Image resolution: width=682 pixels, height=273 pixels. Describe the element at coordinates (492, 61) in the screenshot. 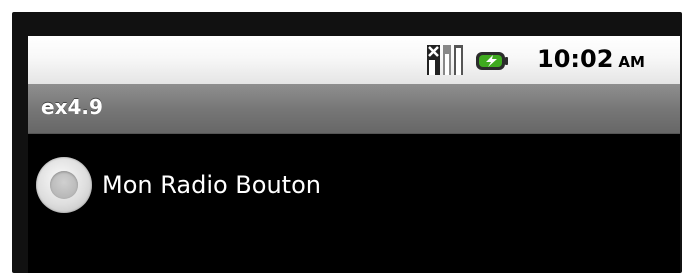

I see `battery-charging-icon` at that location.